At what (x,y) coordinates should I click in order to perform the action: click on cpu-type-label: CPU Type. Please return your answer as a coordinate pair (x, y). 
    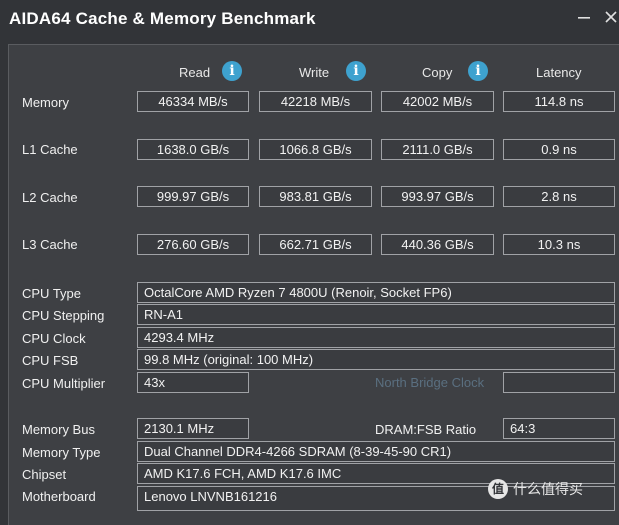
    Looking at the image, I should click on (52, 293).